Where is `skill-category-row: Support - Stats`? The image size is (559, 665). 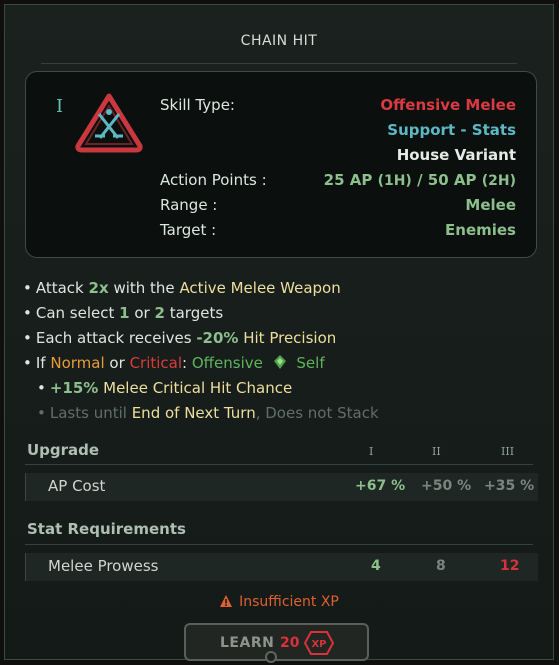
skill-category-row: Support - Stats is located at coordinates (338, 132).